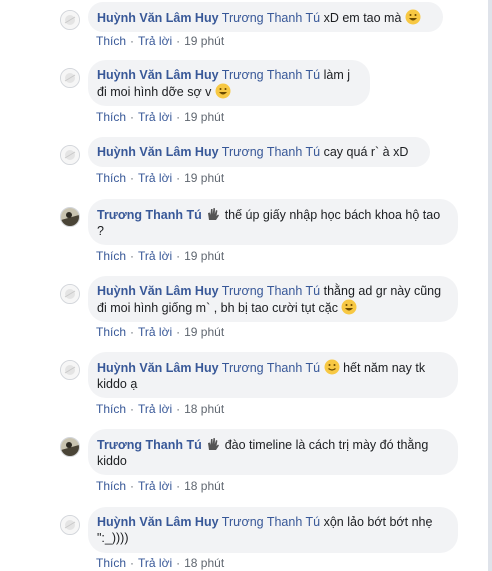 The image size is (492, 571). What do you see at coordinates (366, 152) in the screenshot?
I see `comment-text: cay quá r` à xD` at bounding box center [366, 152].